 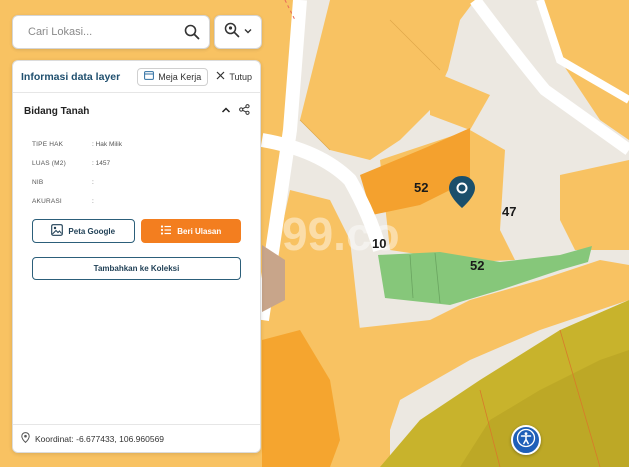 What do you see at coordinates (509, 211) in the screenshot?
I see `parcel-label: 47` at bounding box center [509, 211].